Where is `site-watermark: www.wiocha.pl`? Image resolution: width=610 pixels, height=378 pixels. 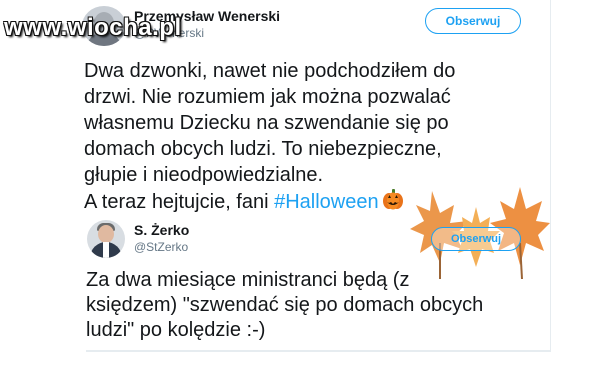 site-watermark: www.wiocha.pl is located at coordinates (93, 28).